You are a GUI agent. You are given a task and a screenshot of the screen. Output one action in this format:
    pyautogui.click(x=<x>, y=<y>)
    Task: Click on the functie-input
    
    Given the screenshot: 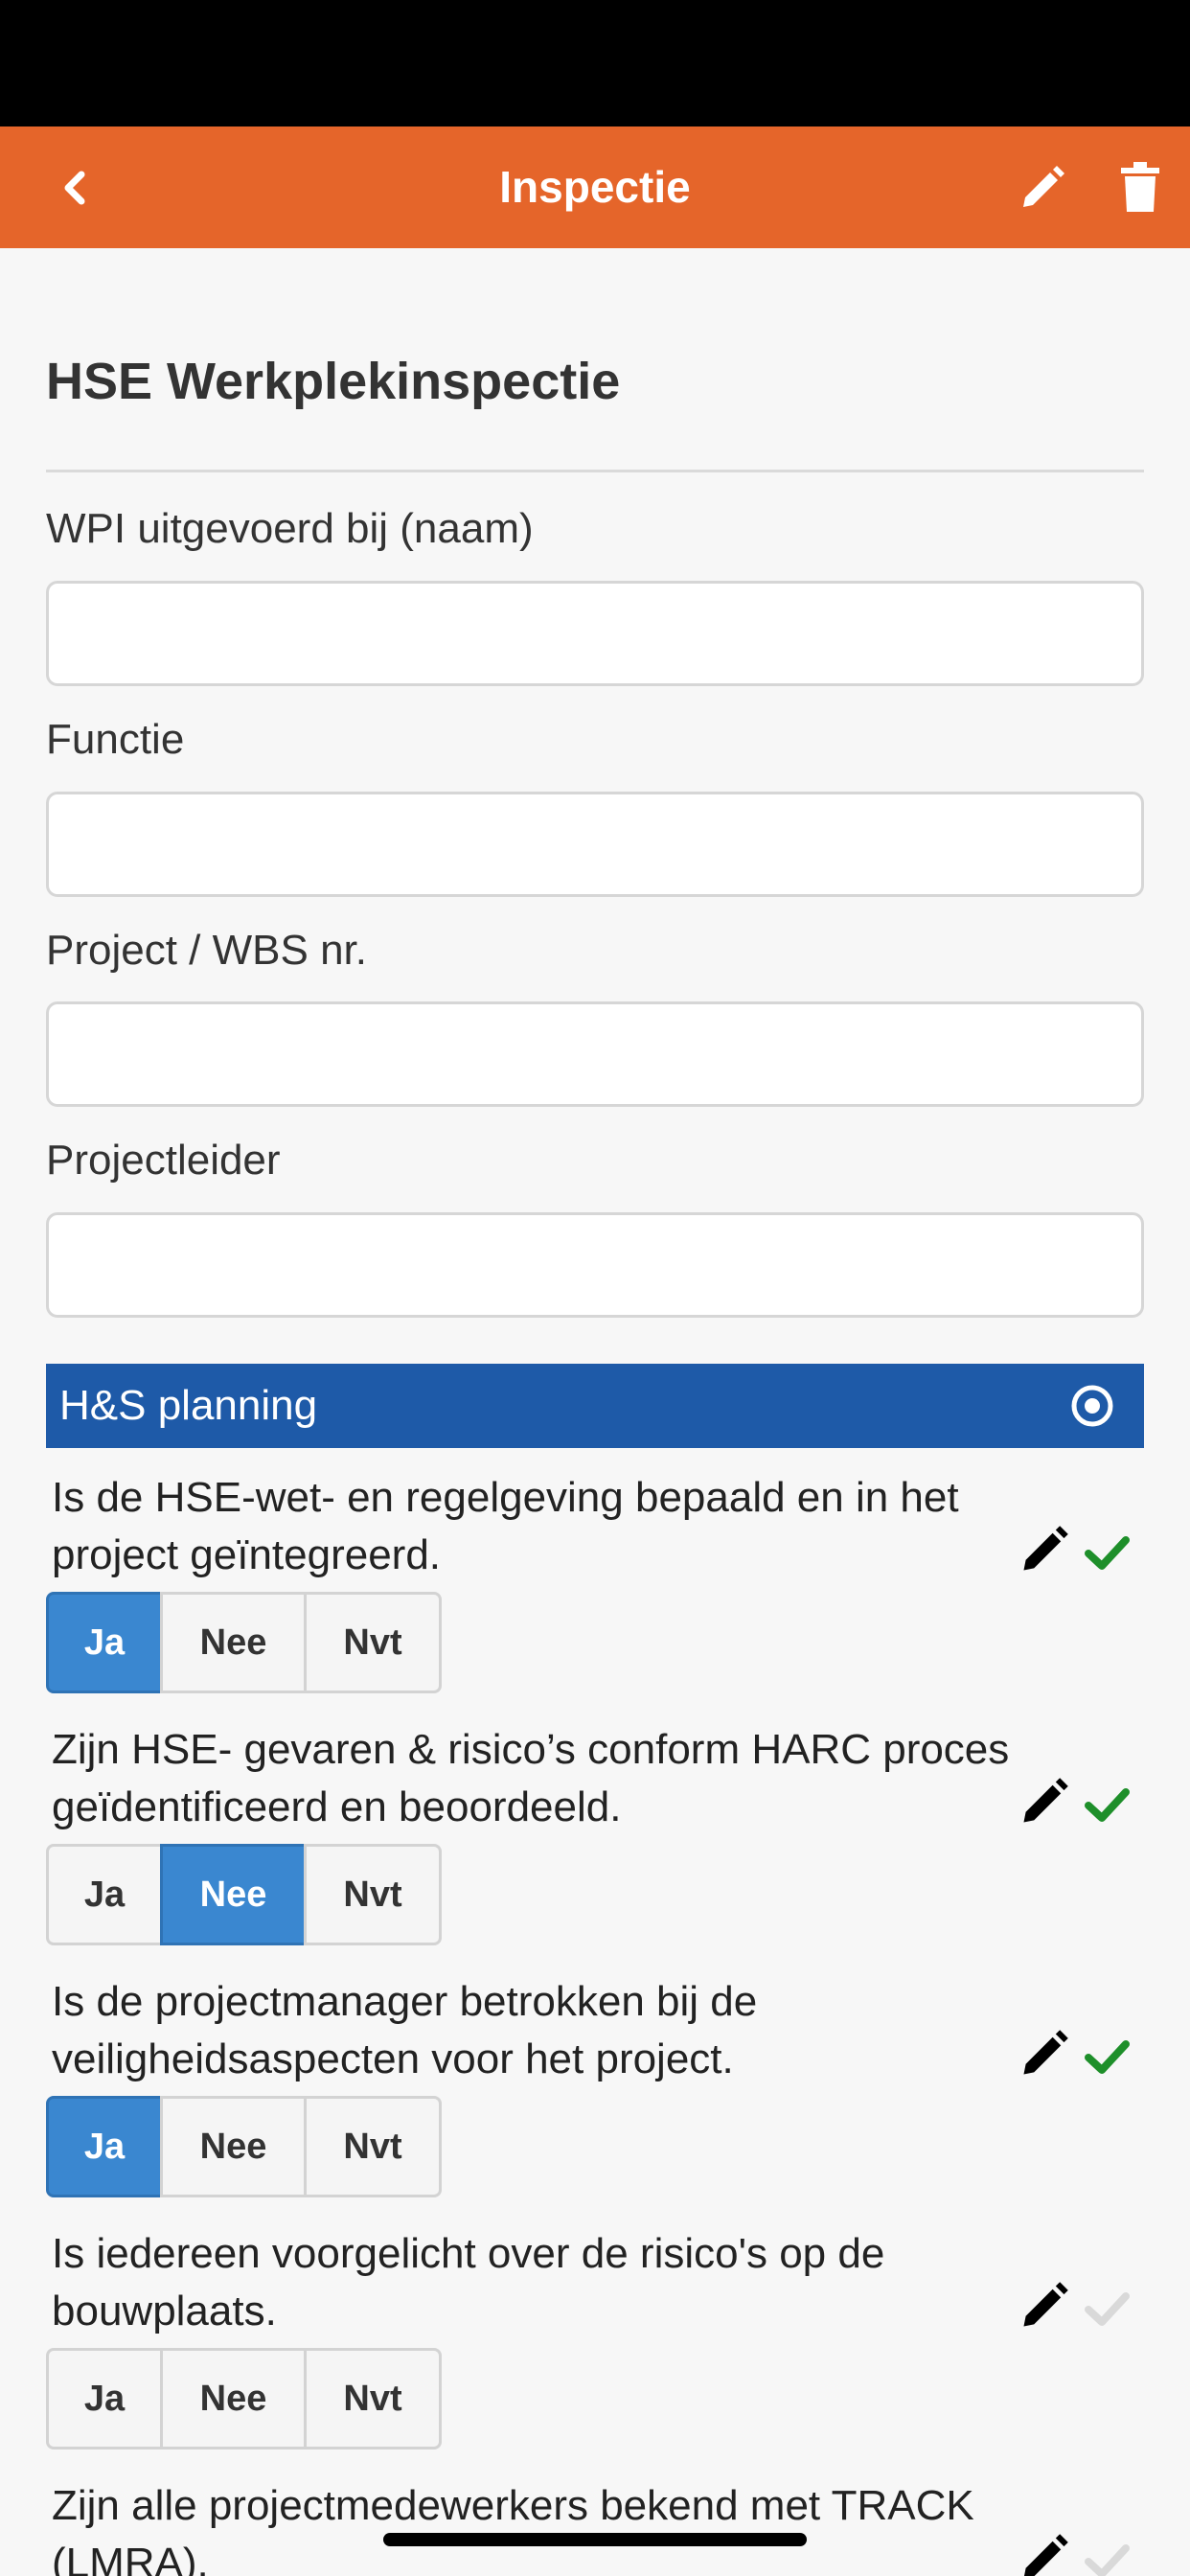 What is the action you would take?
    pyautogui.click(x=595, y=844)
    